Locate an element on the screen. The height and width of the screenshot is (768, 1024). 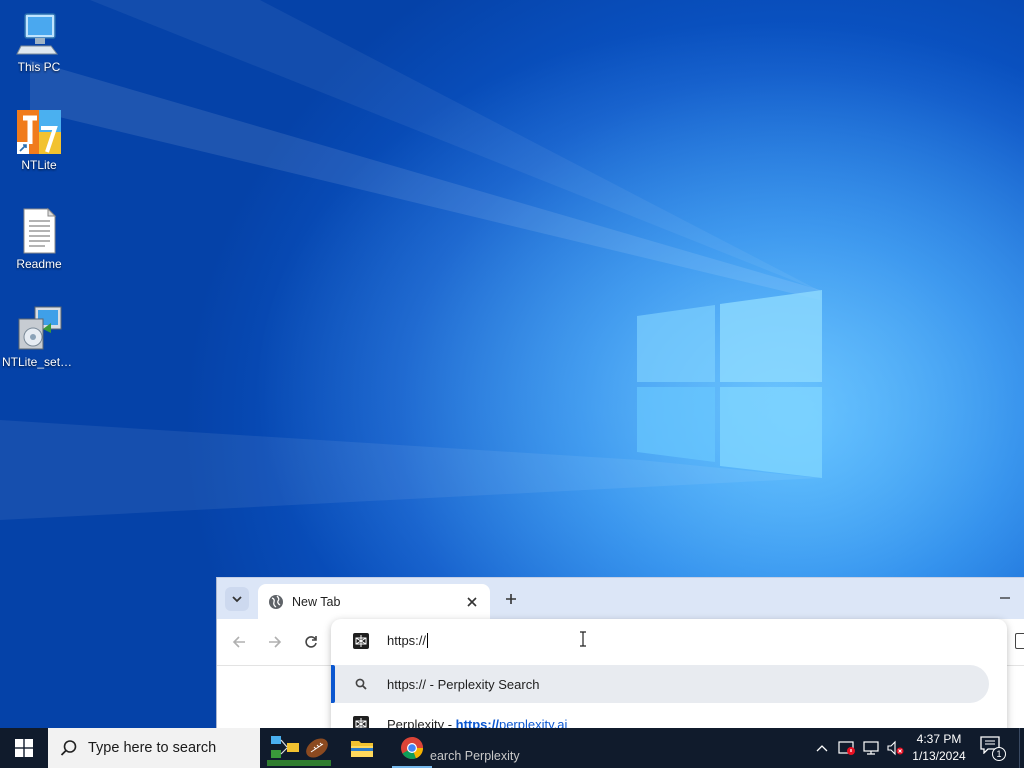
suggestion-url-rest: perplexity.ai is located at coordinates (533, 722).